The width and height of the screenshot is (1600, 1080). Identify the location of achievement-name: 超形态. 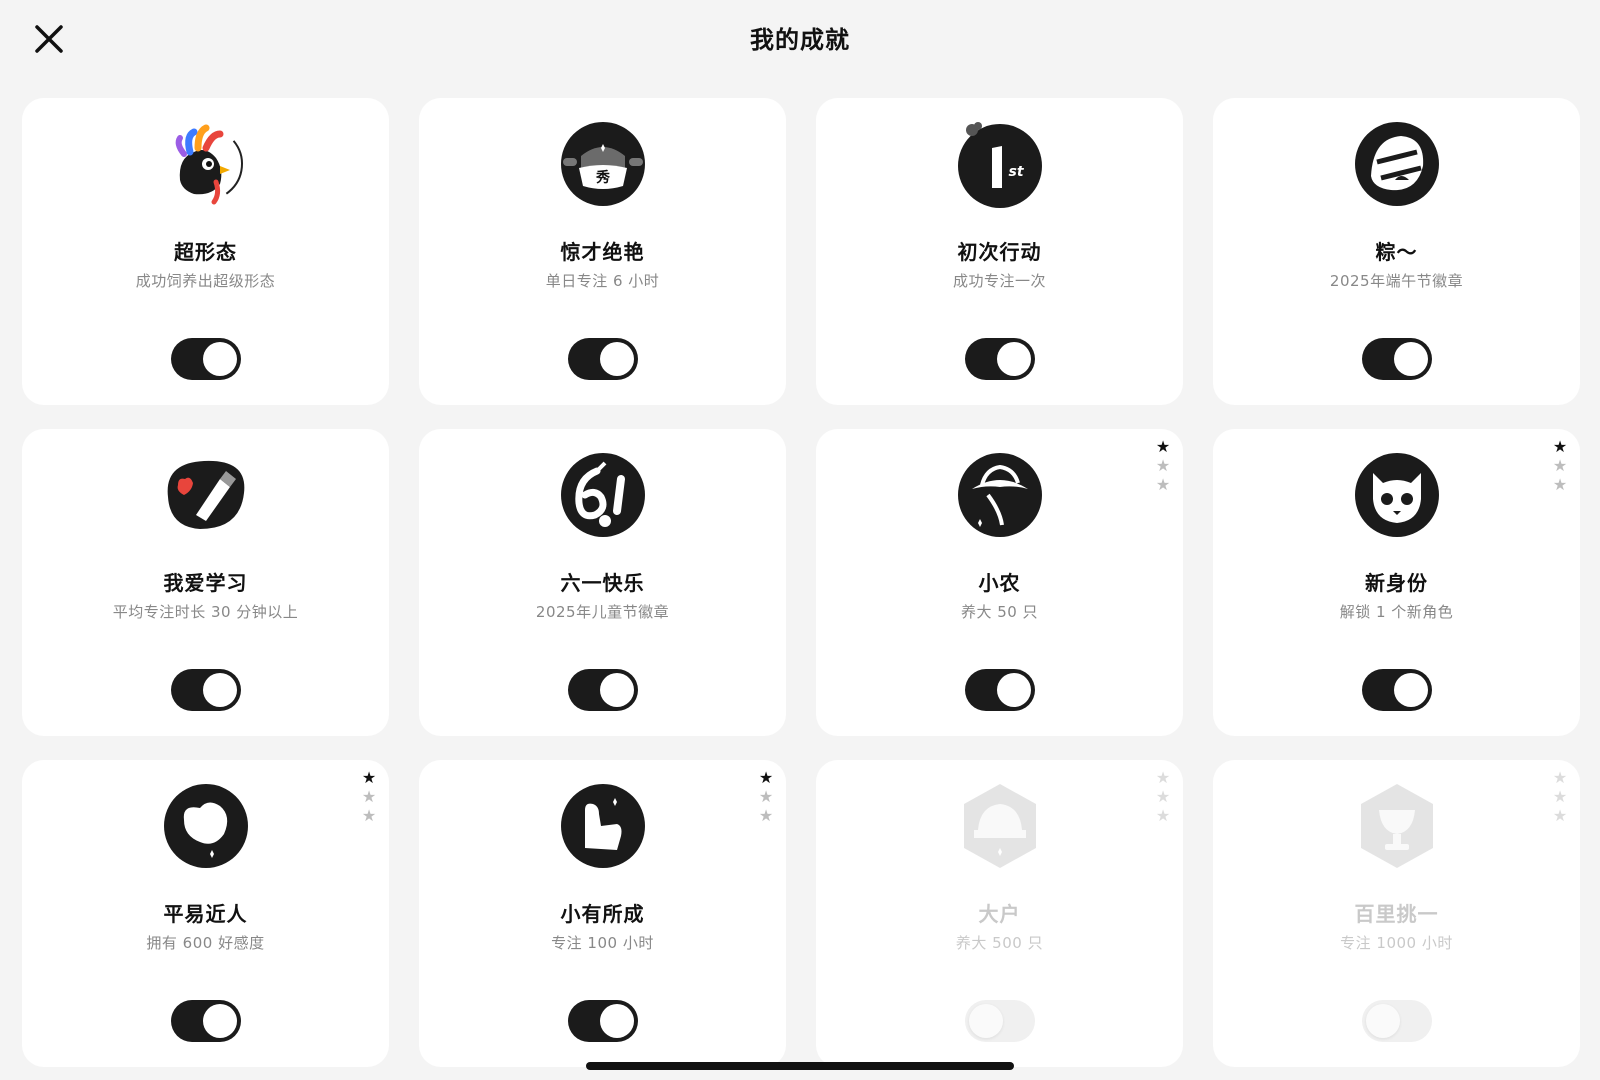
(205, 252).